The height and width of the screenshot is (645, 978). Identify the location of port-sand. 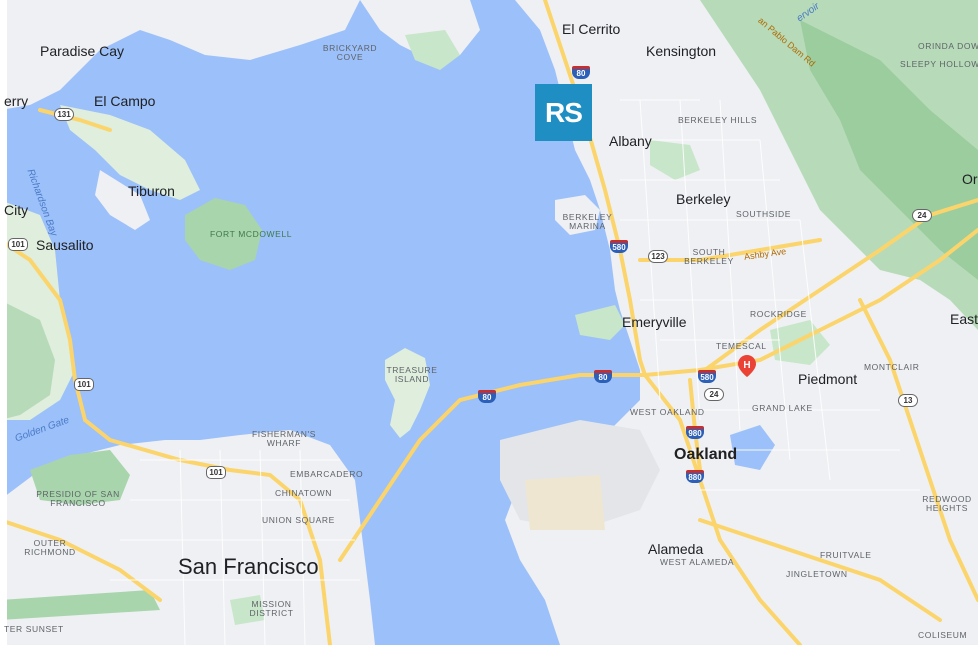
(565, 502).